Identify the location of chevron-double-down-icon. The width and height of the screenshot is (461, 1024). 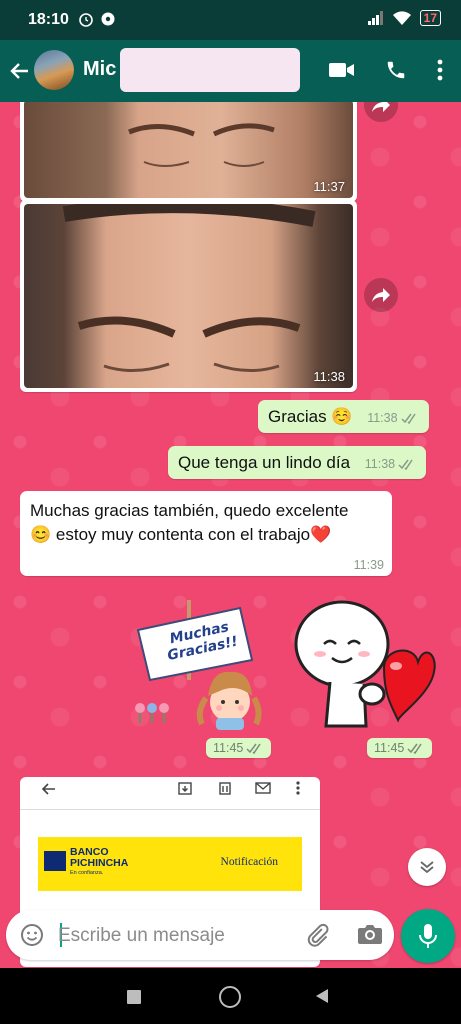
(427, 867).